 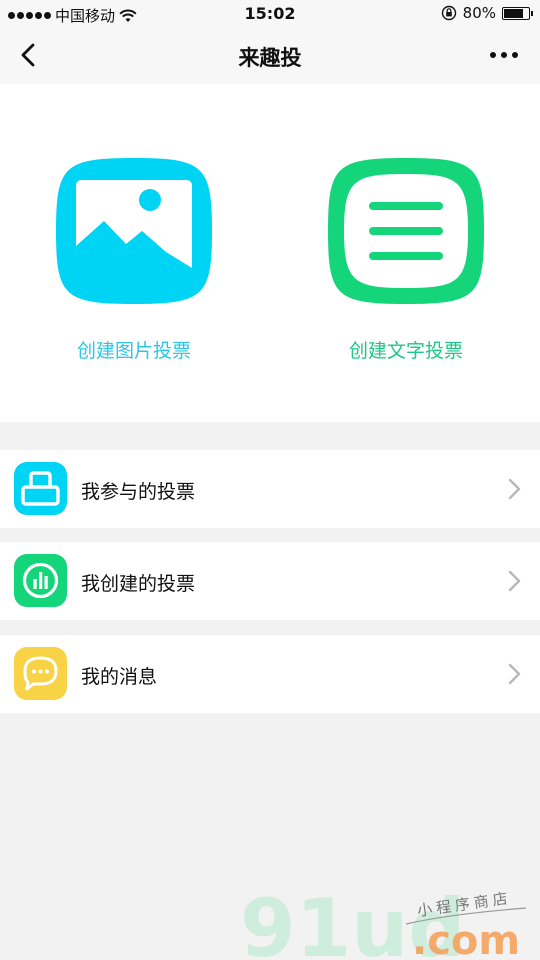 I want to click on watermark-logo: 91ud .com 小程序商店, so click(x=383, y=921).